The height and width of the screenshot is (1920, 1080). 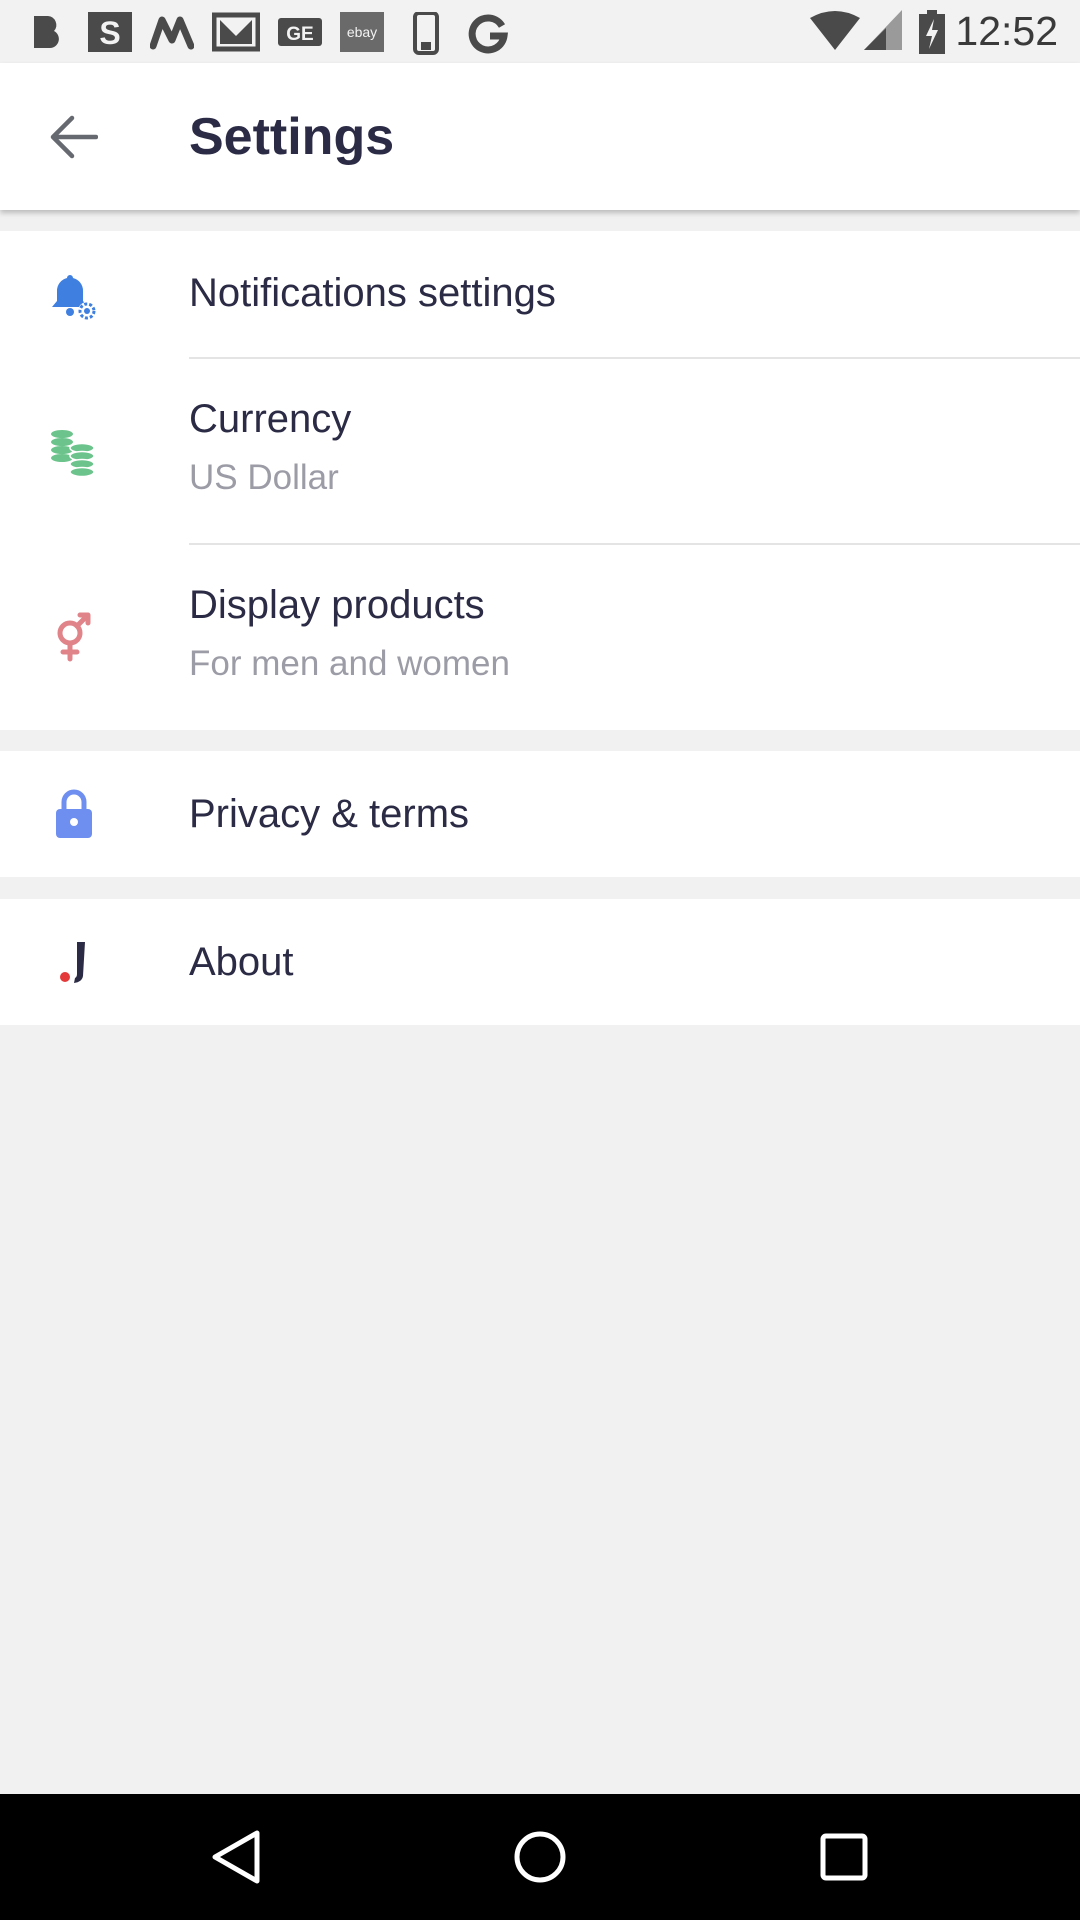 What do you see at coordinates (337, 605) in the screenshot?
I see `display-products-title: Display products` at bounding box center [337, 605].